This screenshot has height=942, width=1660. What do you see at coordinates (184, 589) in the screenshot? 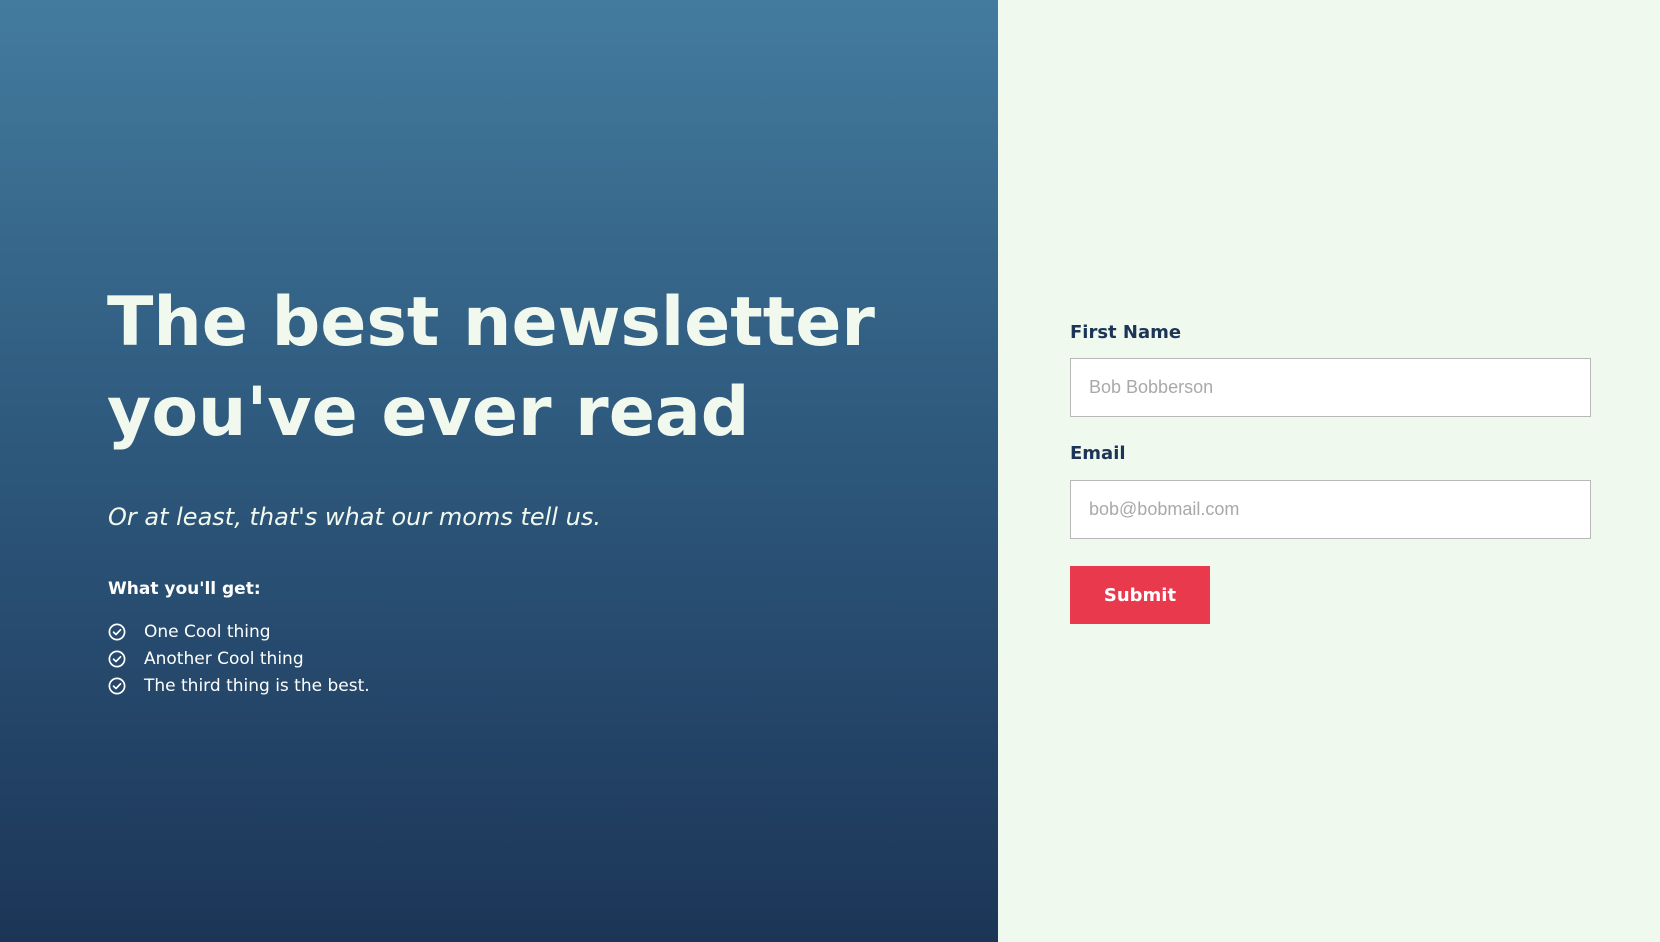
I see `benefits-heading: What you'll get:` at bounding box center [184, 589].